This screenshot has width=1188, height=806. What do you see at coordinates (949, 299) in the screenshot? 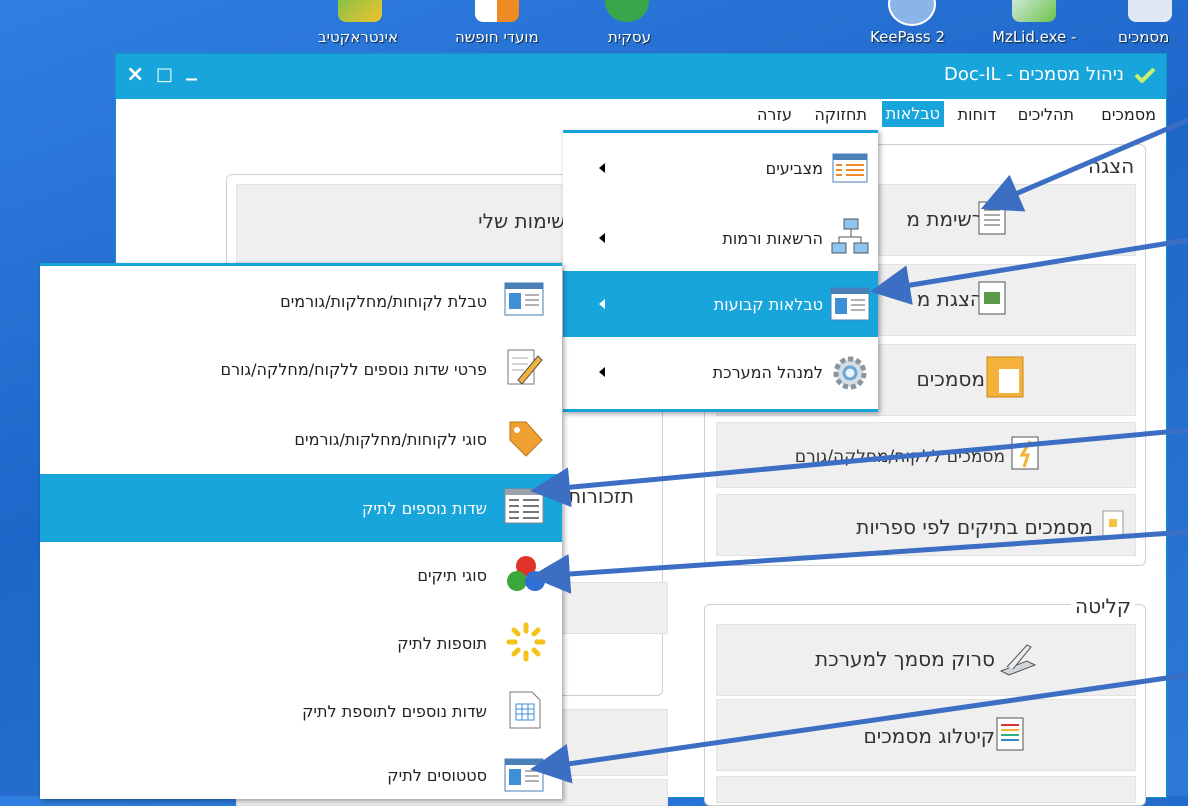
I see `tile-label: הצגת מ` at bounding box center [949, 299].